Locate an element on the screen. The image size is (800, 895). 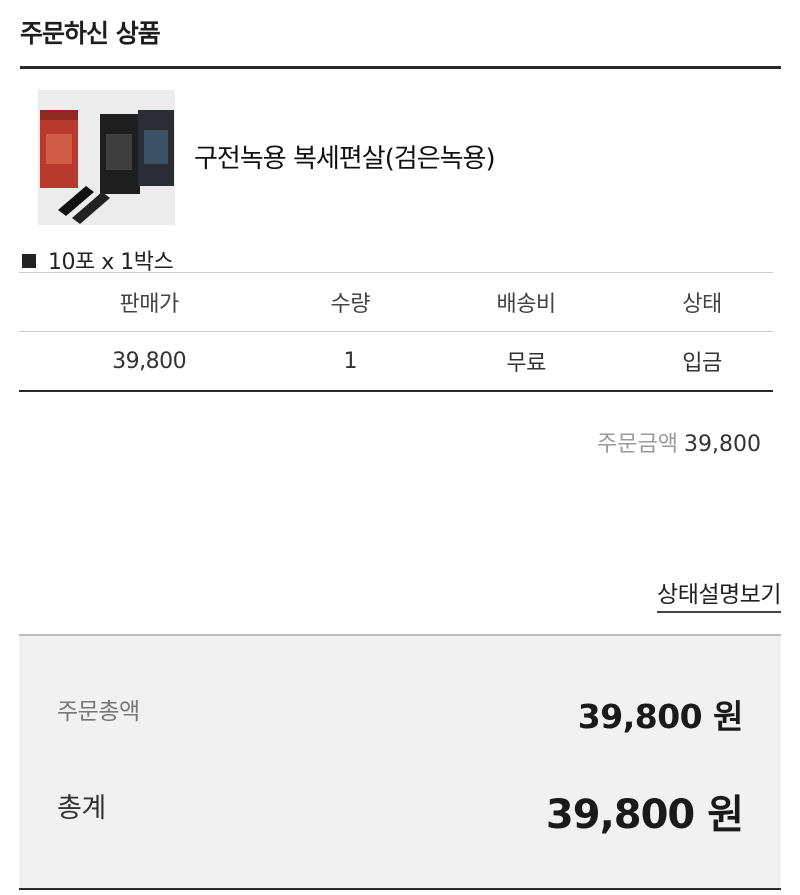
header-status: 상태 is located at coordinates (701, 302).